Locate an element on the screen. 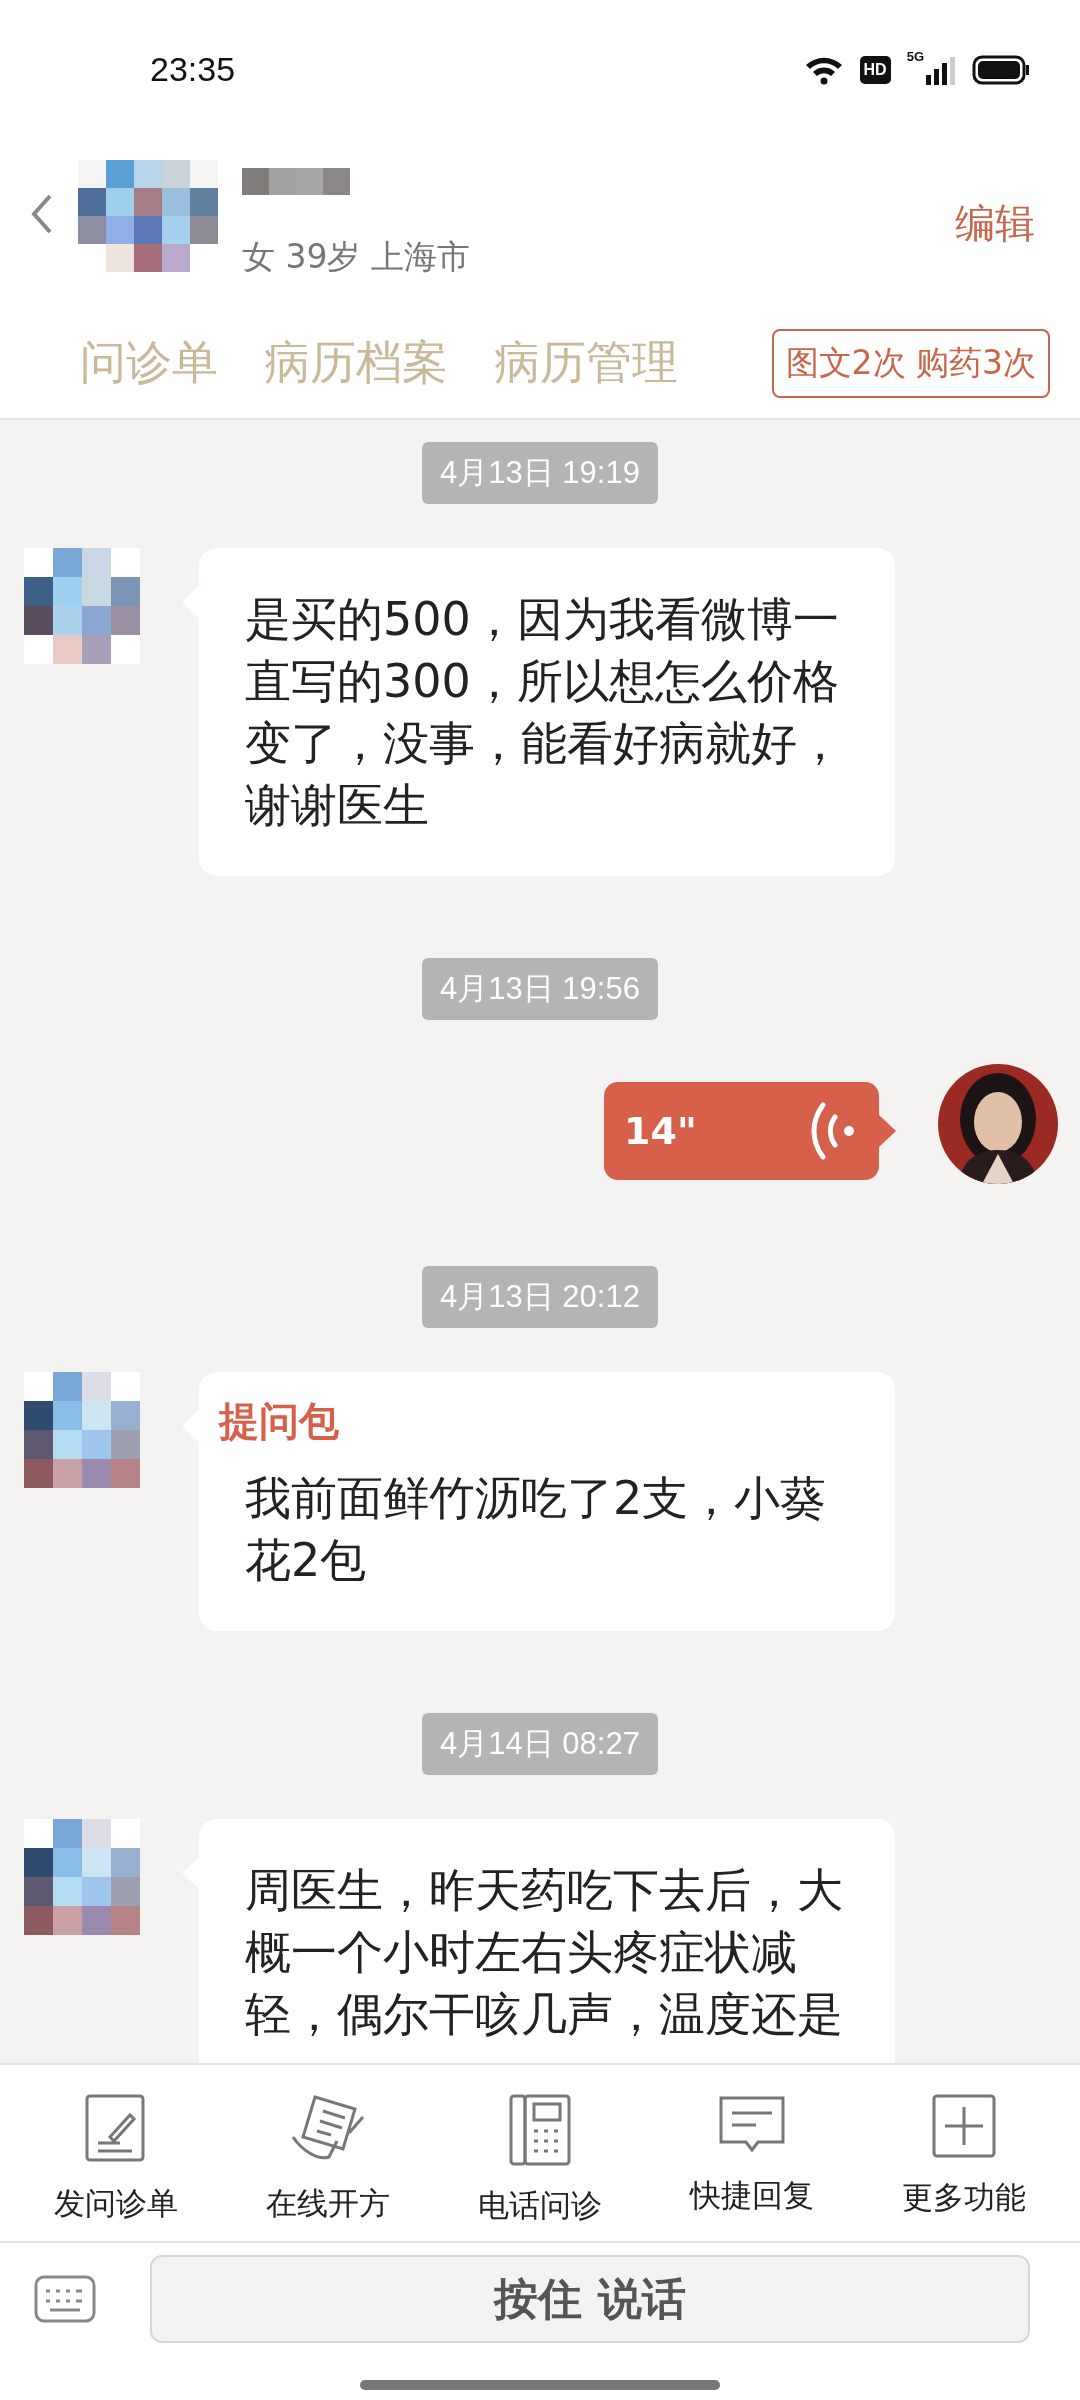 The width and height of the screenshot is (1080, 2400). toolbar-button: 快捷回复 is located at coordinates (752, 2153).